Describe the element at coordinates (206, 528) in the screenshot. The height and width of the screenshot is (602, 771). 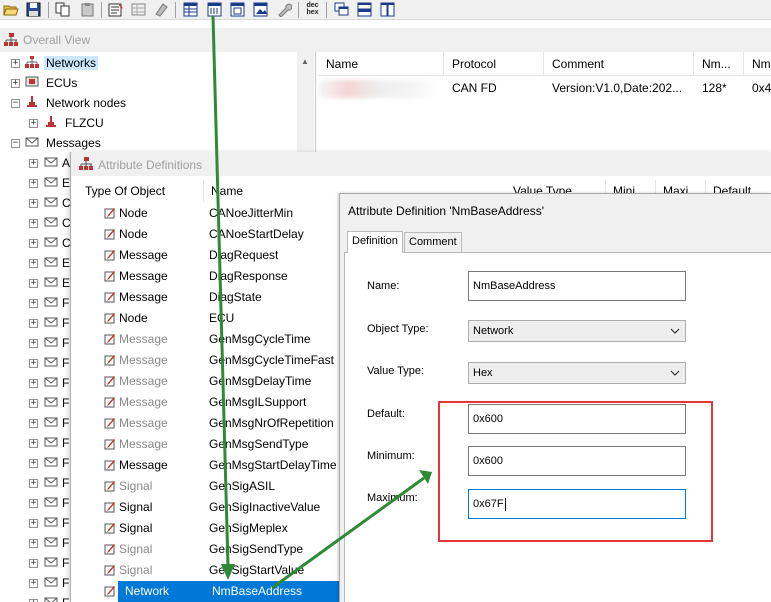
I see `attribute-row: Signal GenSigMeplex` at that location.